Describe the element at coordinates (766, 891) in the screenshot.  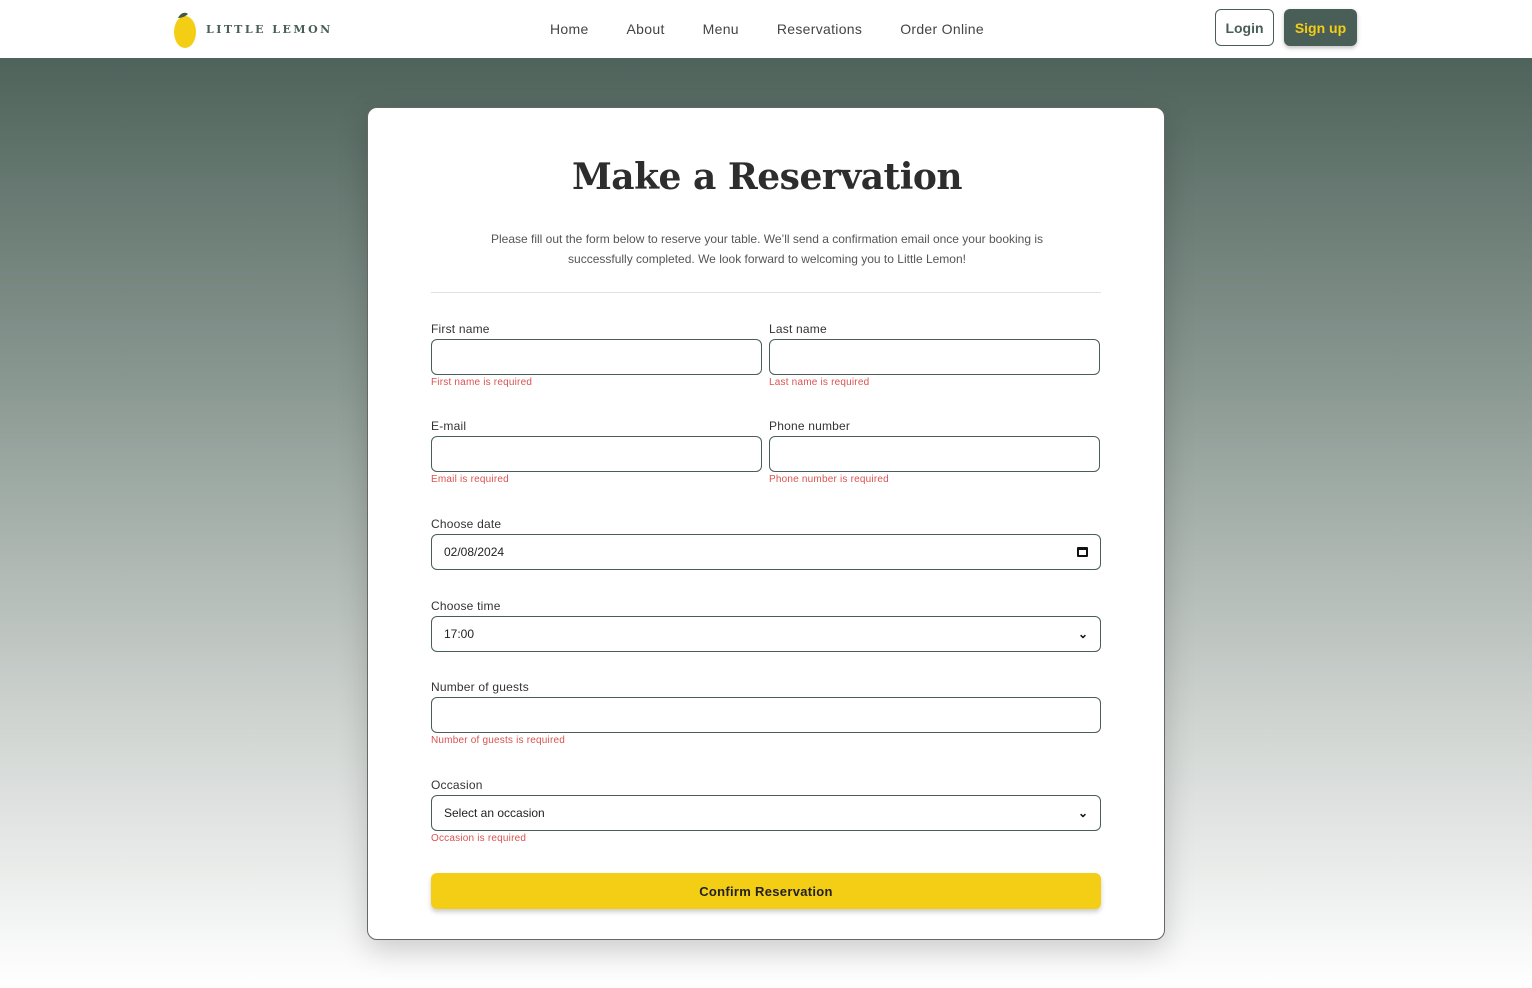
I see `confirm-reservation-button: Confirm Reservation` at that location.